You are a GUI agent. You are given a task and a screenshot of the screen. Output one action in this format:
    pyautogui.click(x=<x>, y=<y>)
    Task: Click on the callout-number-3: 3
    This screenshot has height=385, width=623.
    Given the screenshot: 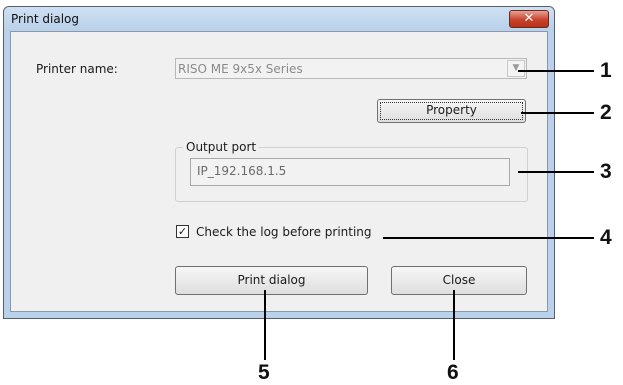 What is the action you would take?
    pyautogui.click(x=606, y=171)
    